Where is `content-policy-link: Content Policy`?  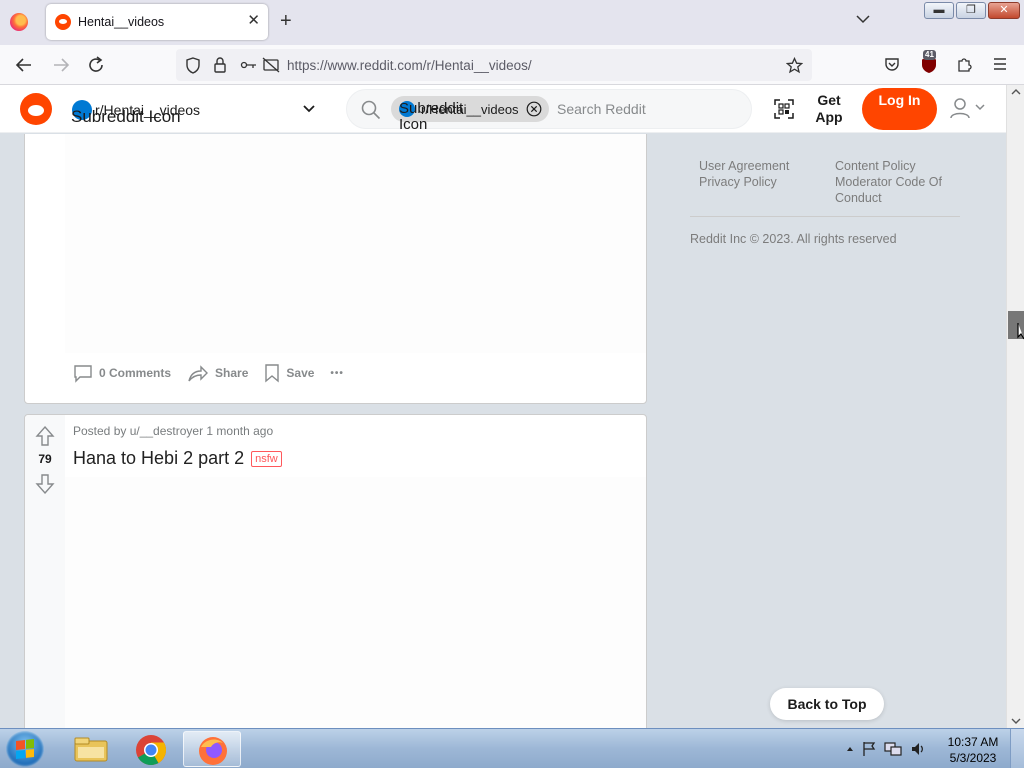
content-policy-link: Content Policy is located at coordinates (897, 166).